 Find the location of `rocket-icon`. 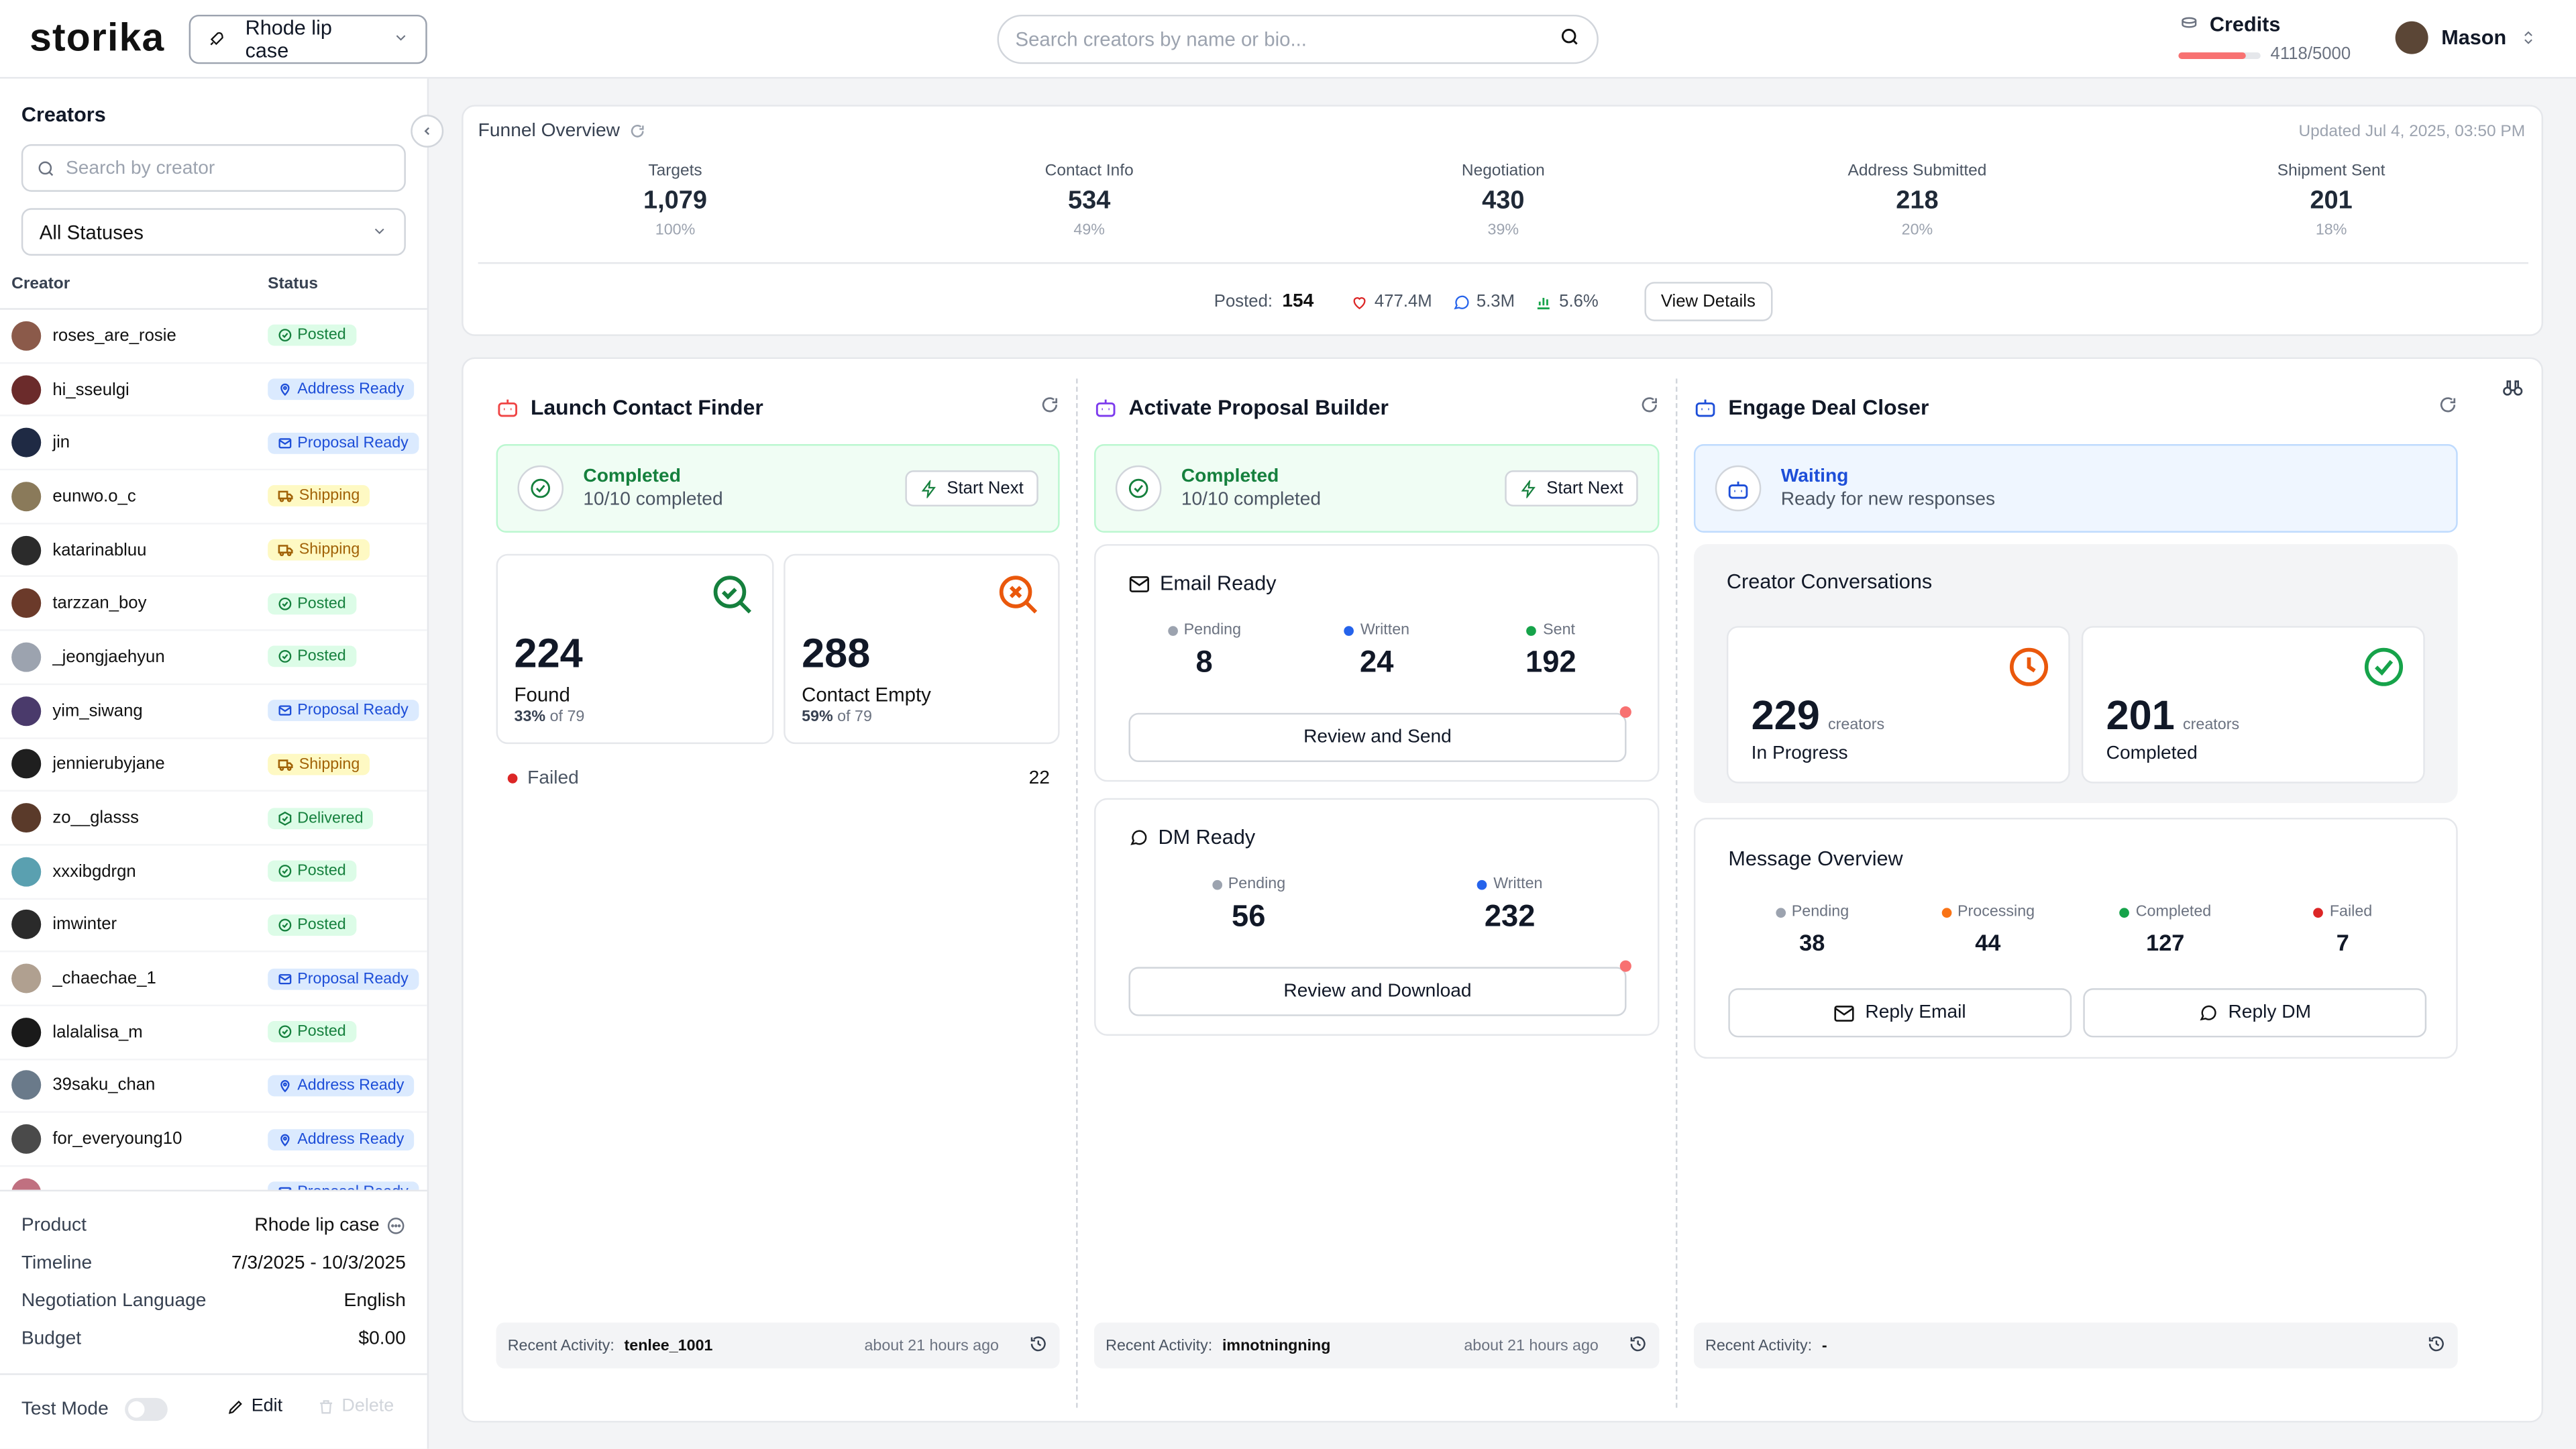

rocket-icon is located at coordinates (216, 39).